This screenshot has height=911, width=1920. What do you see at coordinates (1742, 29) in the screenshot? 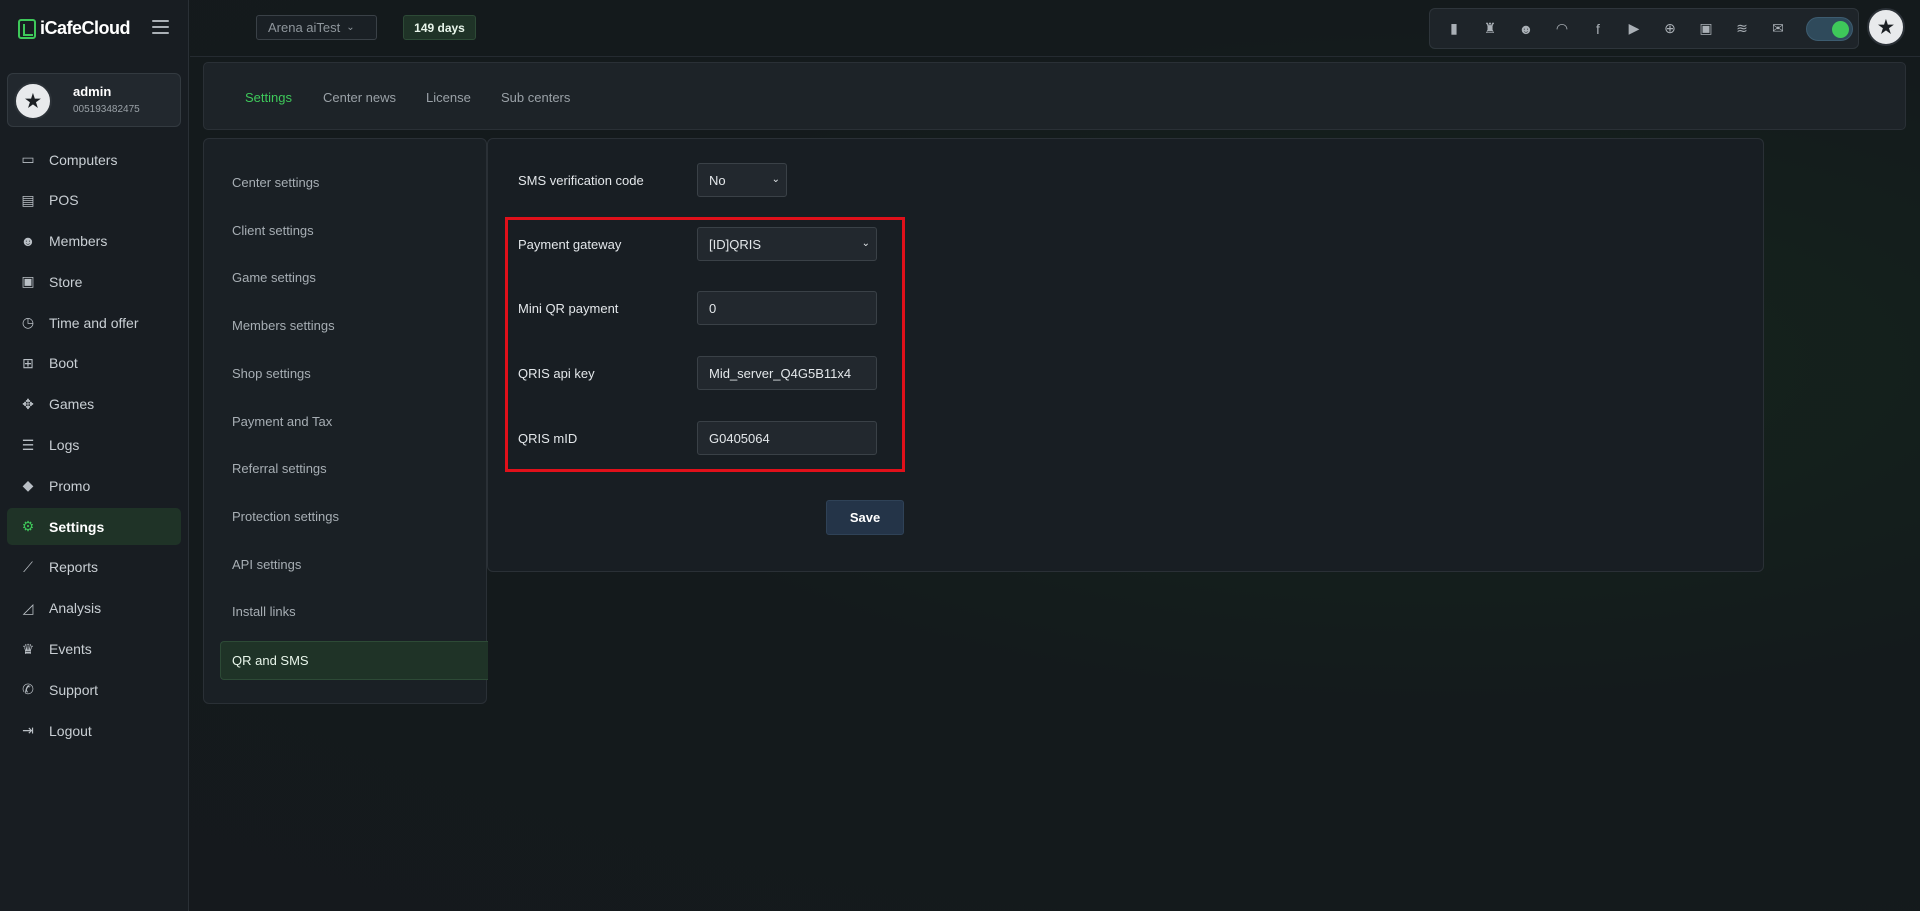
I see `eye-off-icon: ≋` at bounding box center [1742, 29].